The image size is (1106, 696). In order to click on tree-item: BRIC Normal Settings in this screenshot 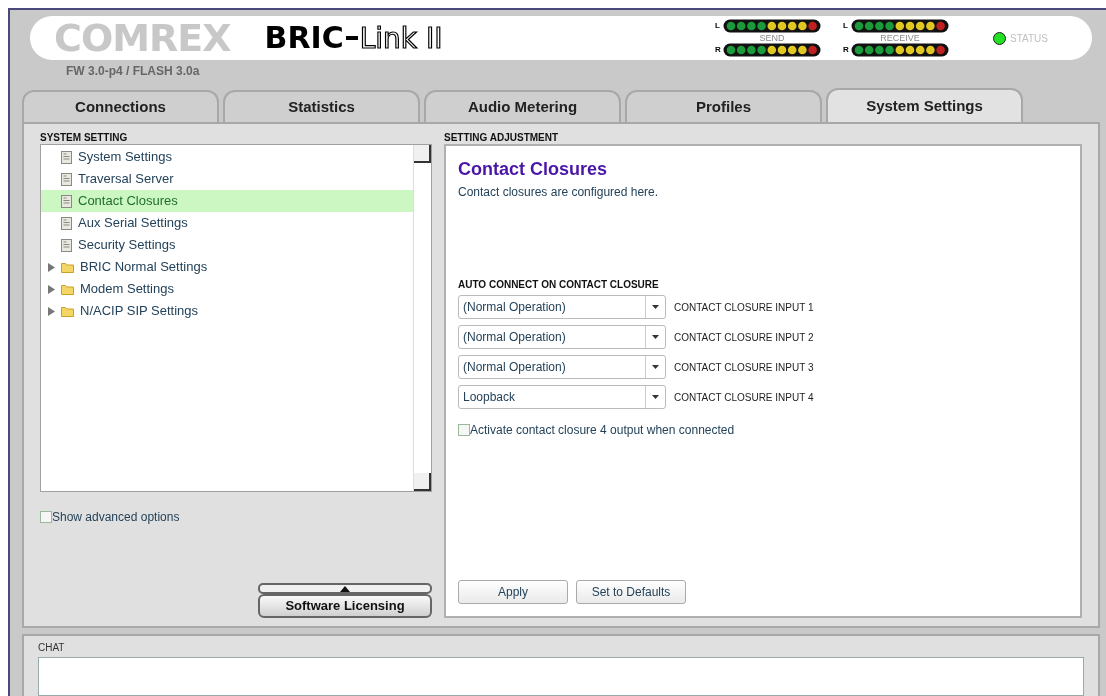, I will do `click(227, 267)`.